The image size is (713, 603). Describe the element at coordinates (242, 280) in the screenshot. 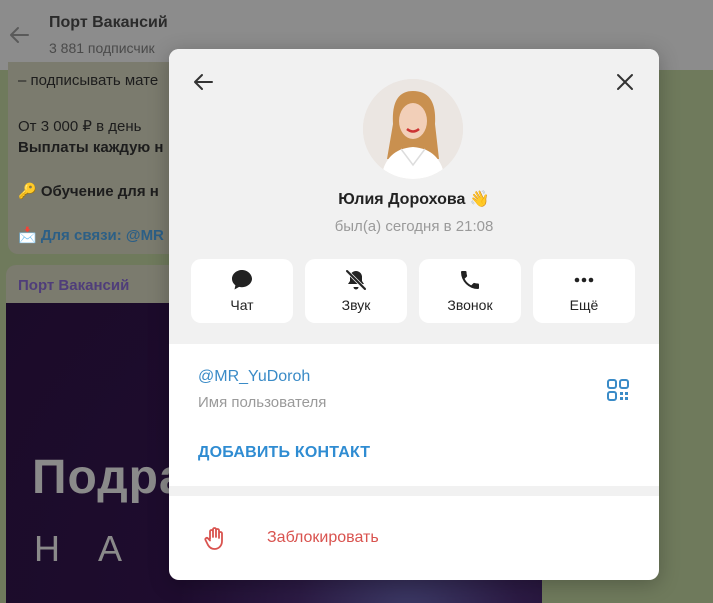

I see `chat-icon` at that location.